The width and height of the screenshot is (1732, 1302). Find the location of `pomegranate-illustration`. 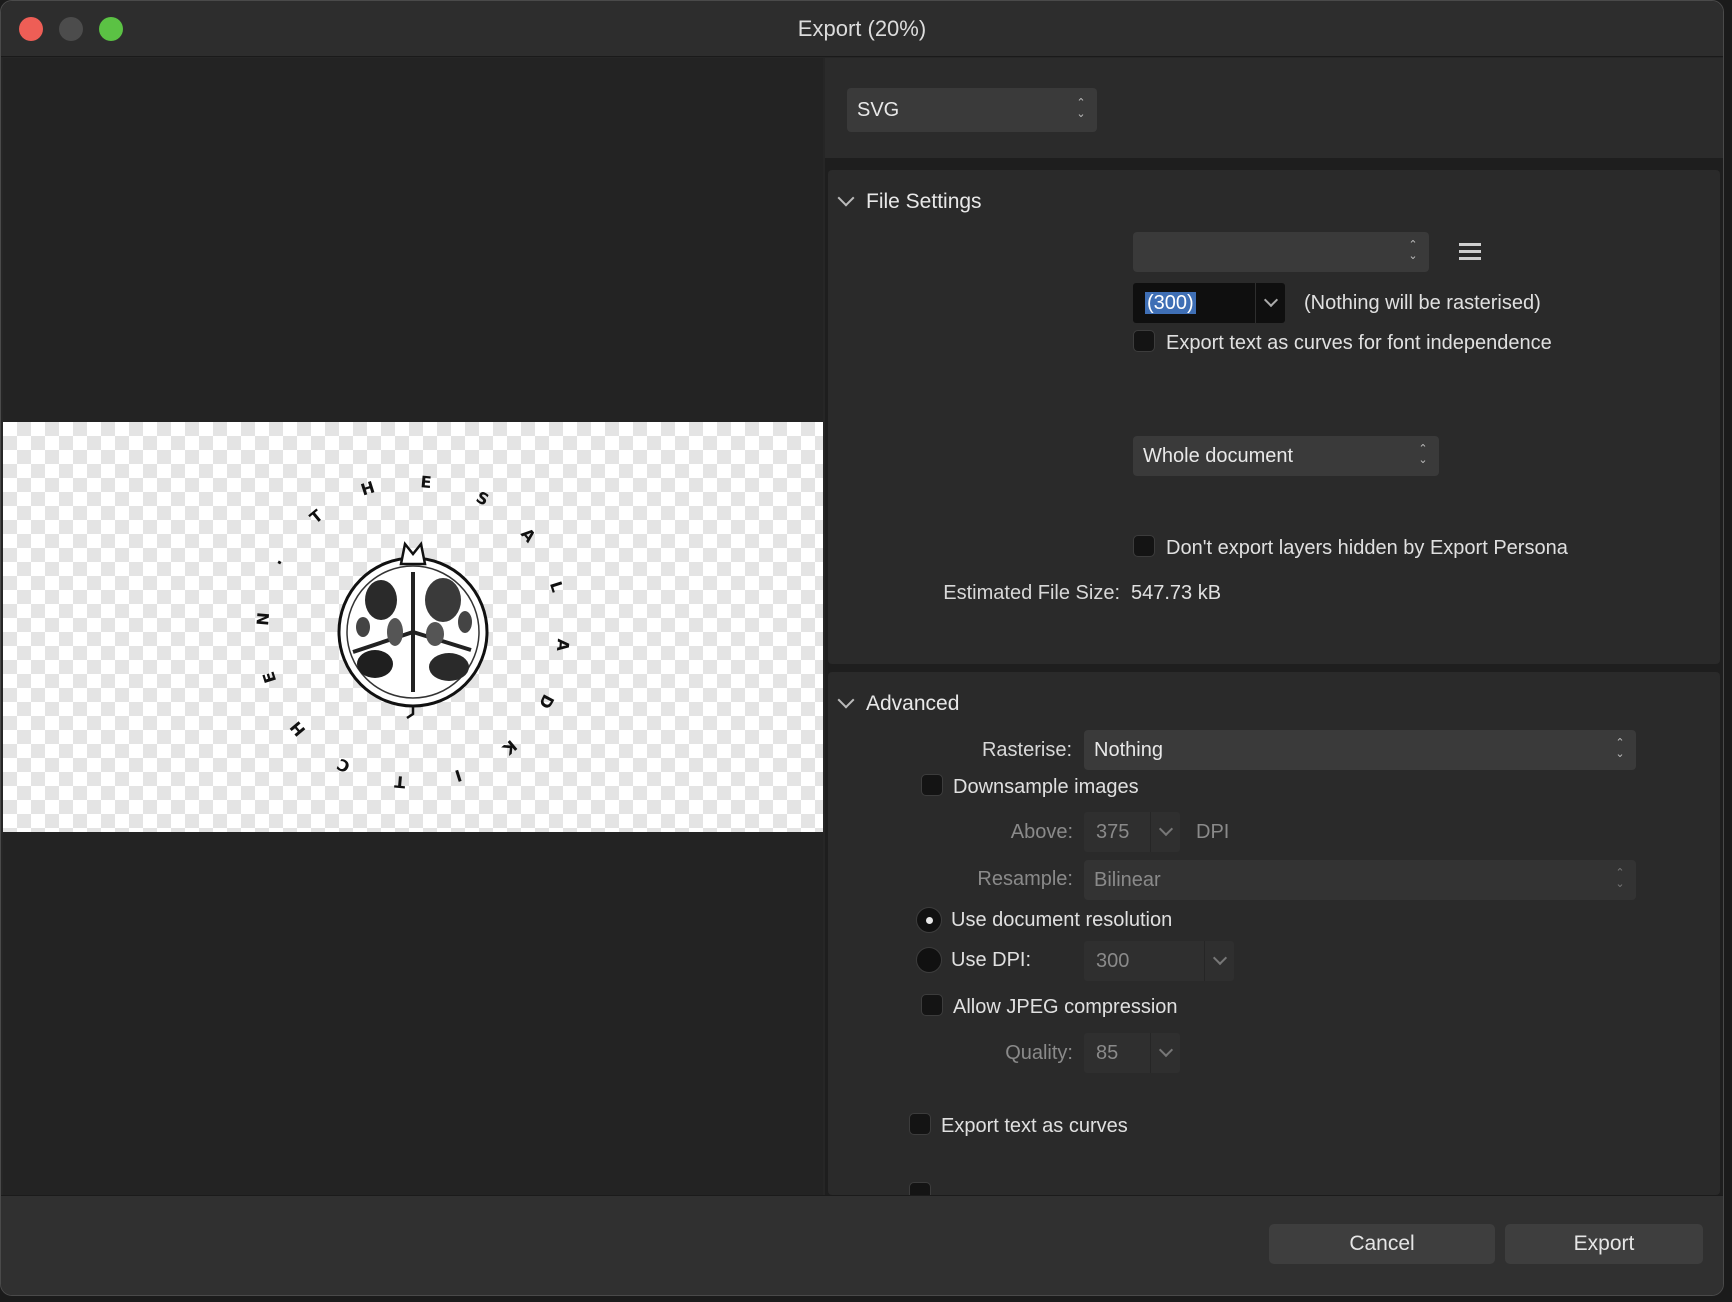

pomegranate-illustration is located at coordinates (413, 630).